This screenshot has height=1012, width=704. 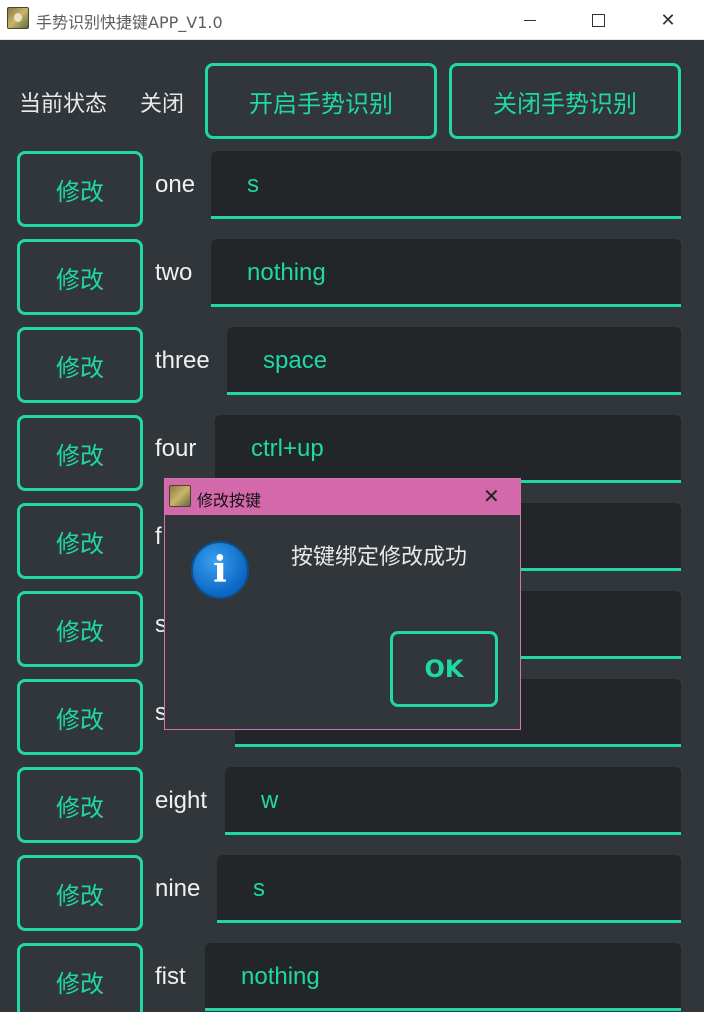 I want to click on window-title: 手势识别快捷键APP_V1.0, so click(x=129, y=22).